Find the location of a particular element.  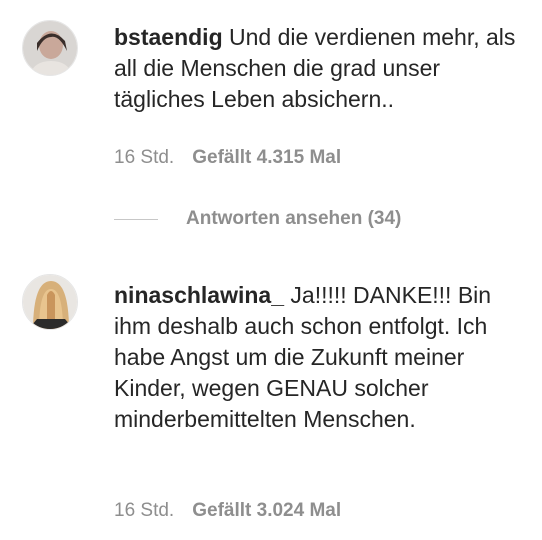

view-replies-label: Antworten ansehen (34) is located at coordinates (294, 218).